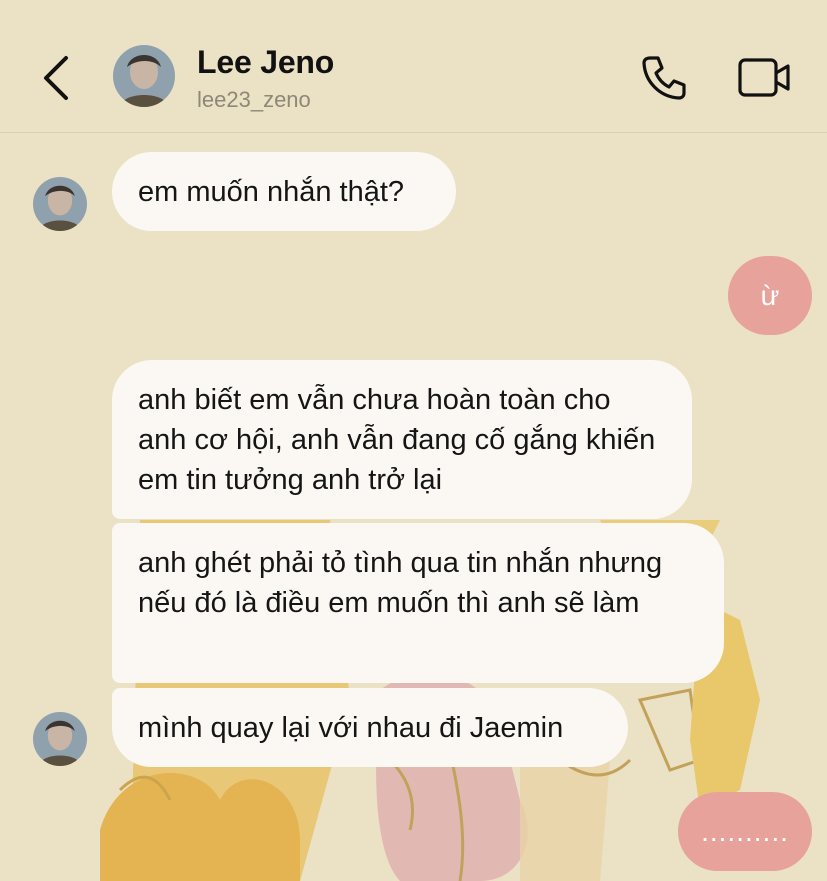 The image size is (827, 881). I want to click on received-message: mình quay lại với nhau đi Jaemin, so click(370, 727).